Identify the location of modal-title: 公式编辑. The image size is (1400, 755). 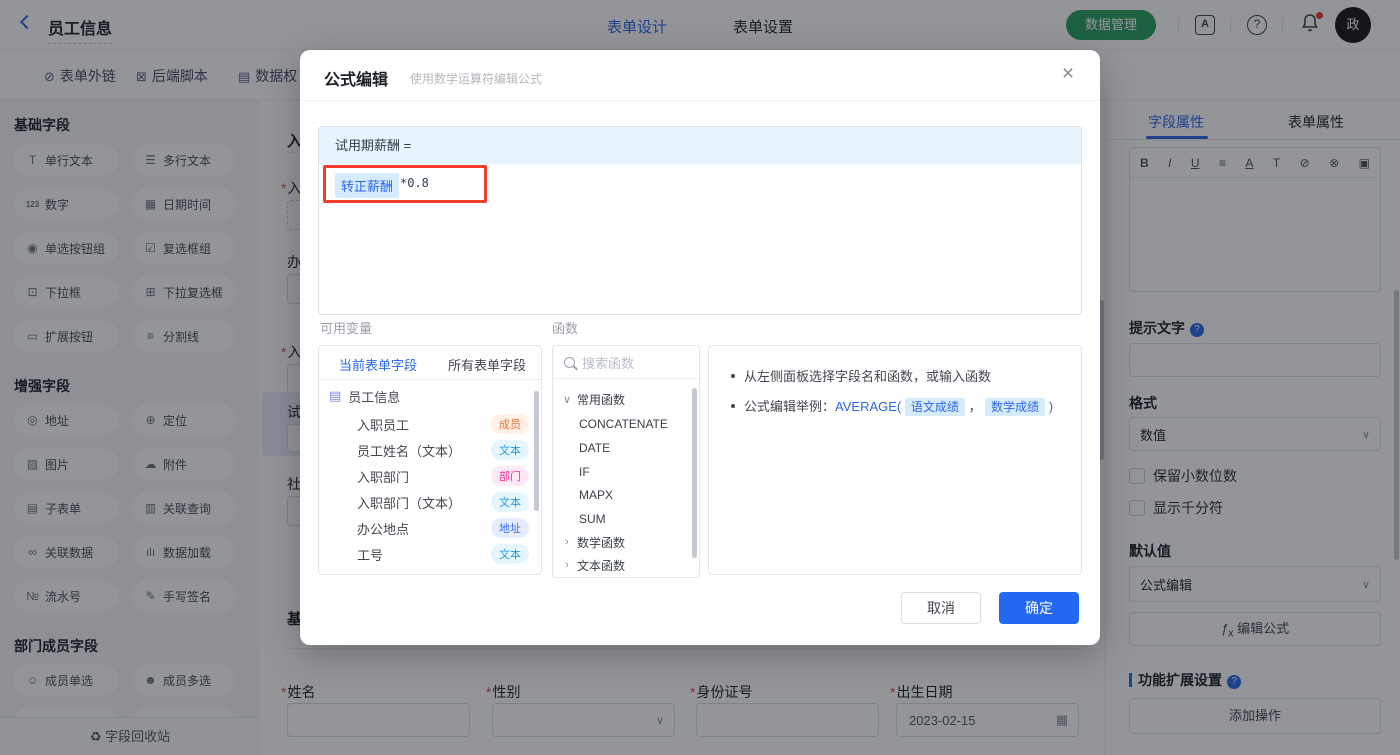
(356, 80).